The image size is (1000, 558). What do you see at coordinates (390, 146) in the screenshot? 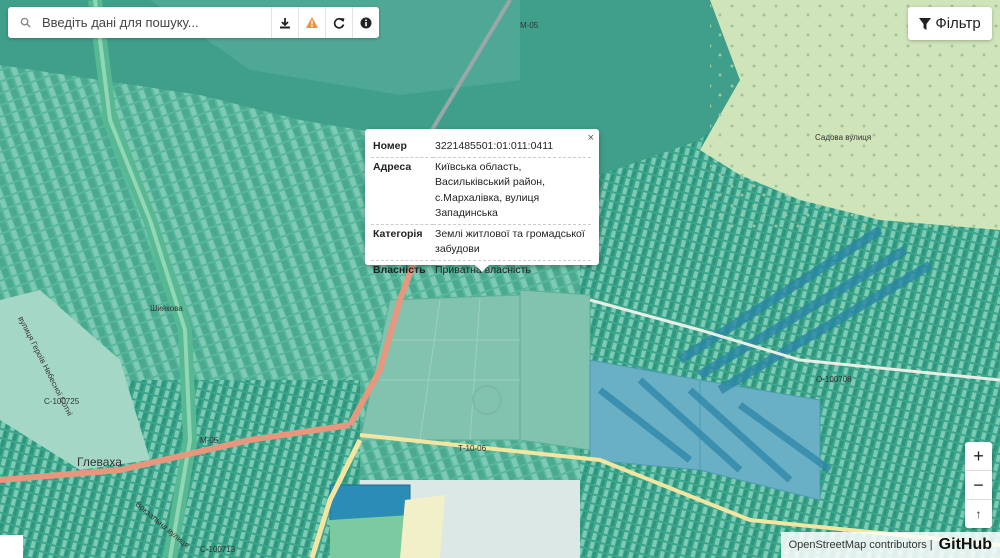
I see `row-key-number: Номер` at bounding box center [390, 146].